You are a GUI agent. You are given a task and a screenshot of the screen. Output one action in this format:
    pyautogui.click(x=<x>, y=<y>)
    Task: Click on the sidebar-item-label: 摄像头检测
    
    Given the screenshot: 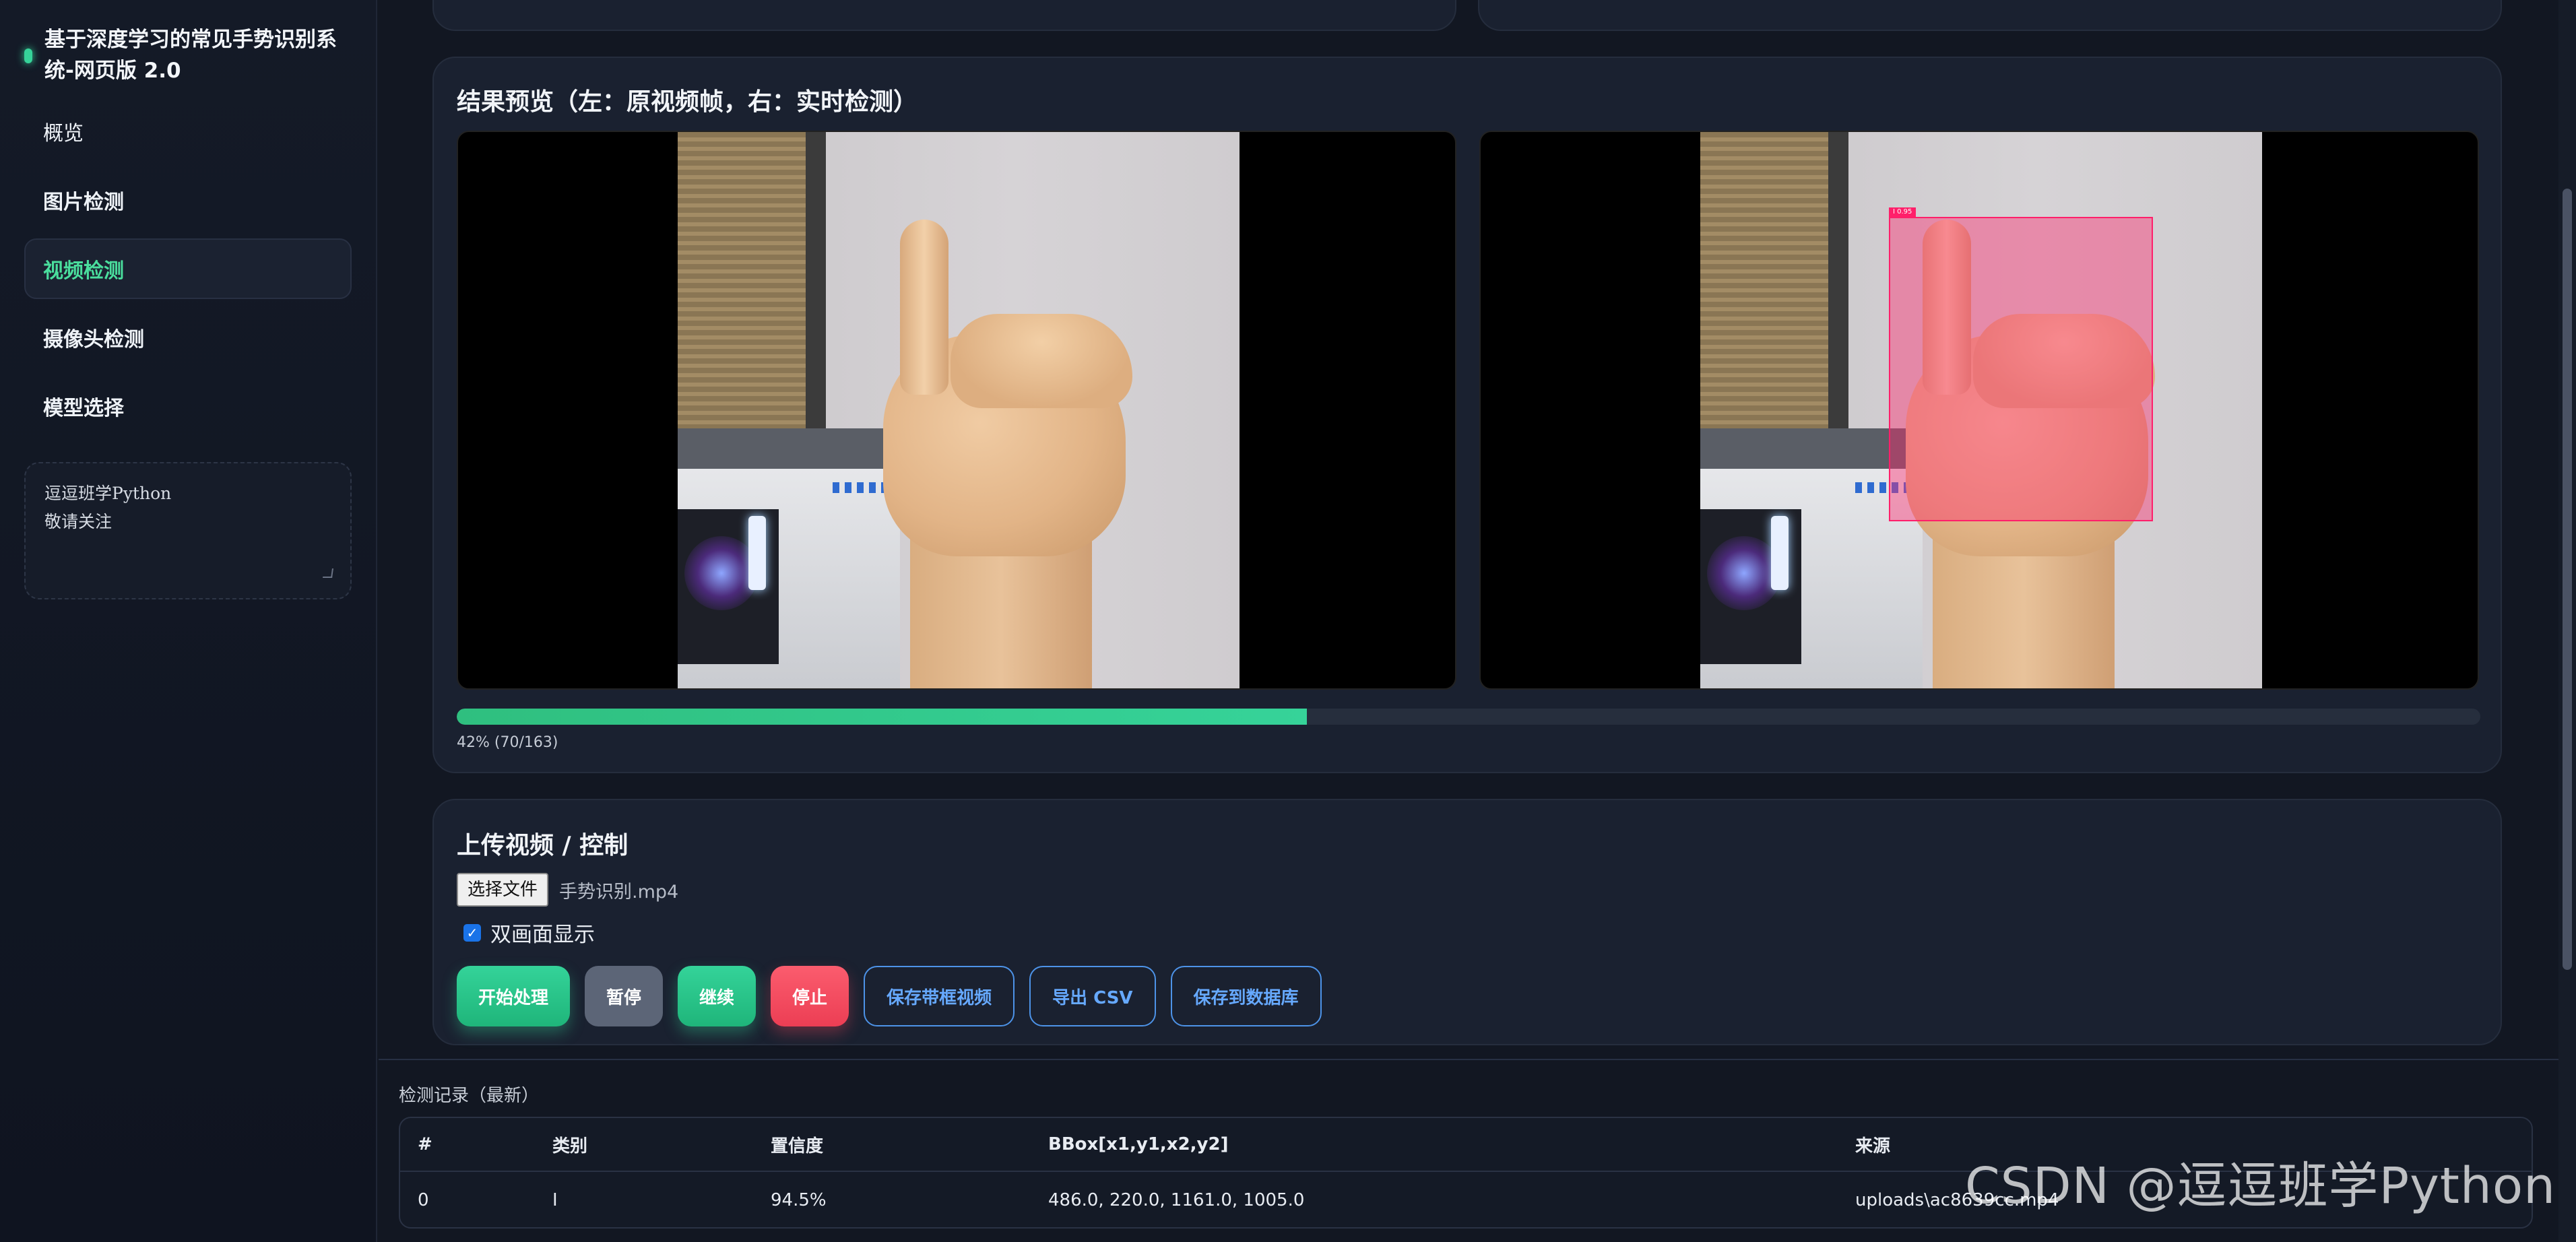 What is the action you would take?
    pyautogui.click(x=93, y=340)
    